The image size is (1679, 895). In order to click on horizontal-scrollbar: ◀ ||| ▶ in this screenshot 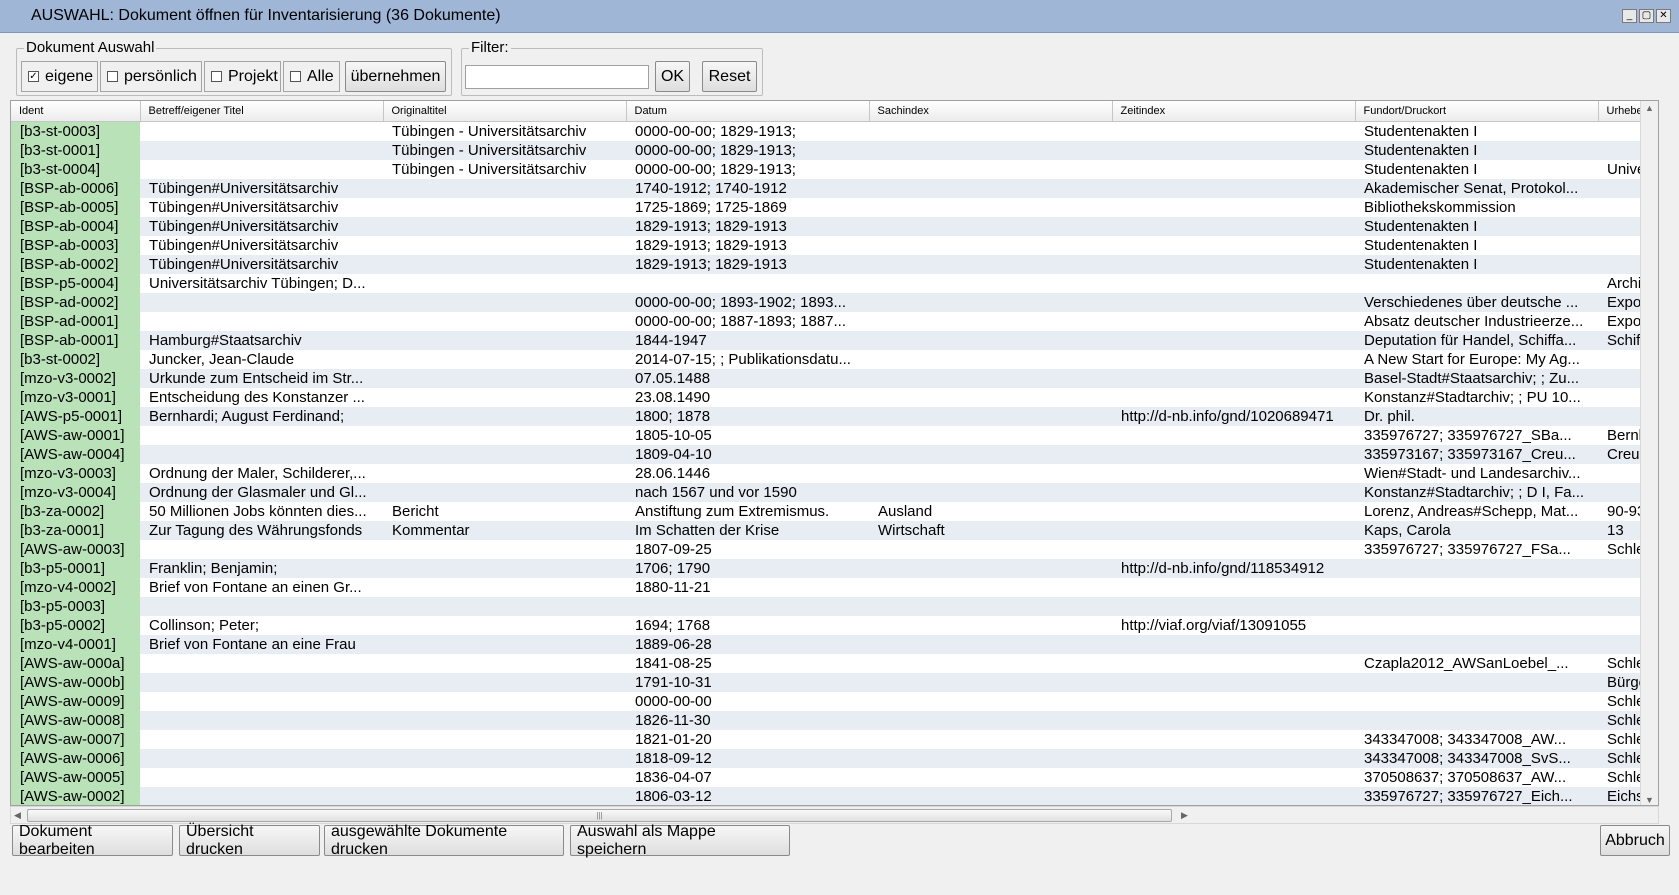, I will do `click(834, 815)`.